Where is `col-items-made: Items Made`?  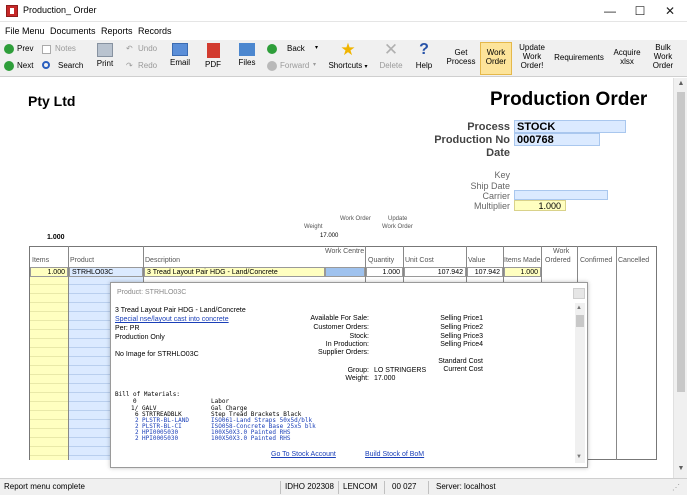
col-items-made: Items Made is located at coordinates (522, 260).